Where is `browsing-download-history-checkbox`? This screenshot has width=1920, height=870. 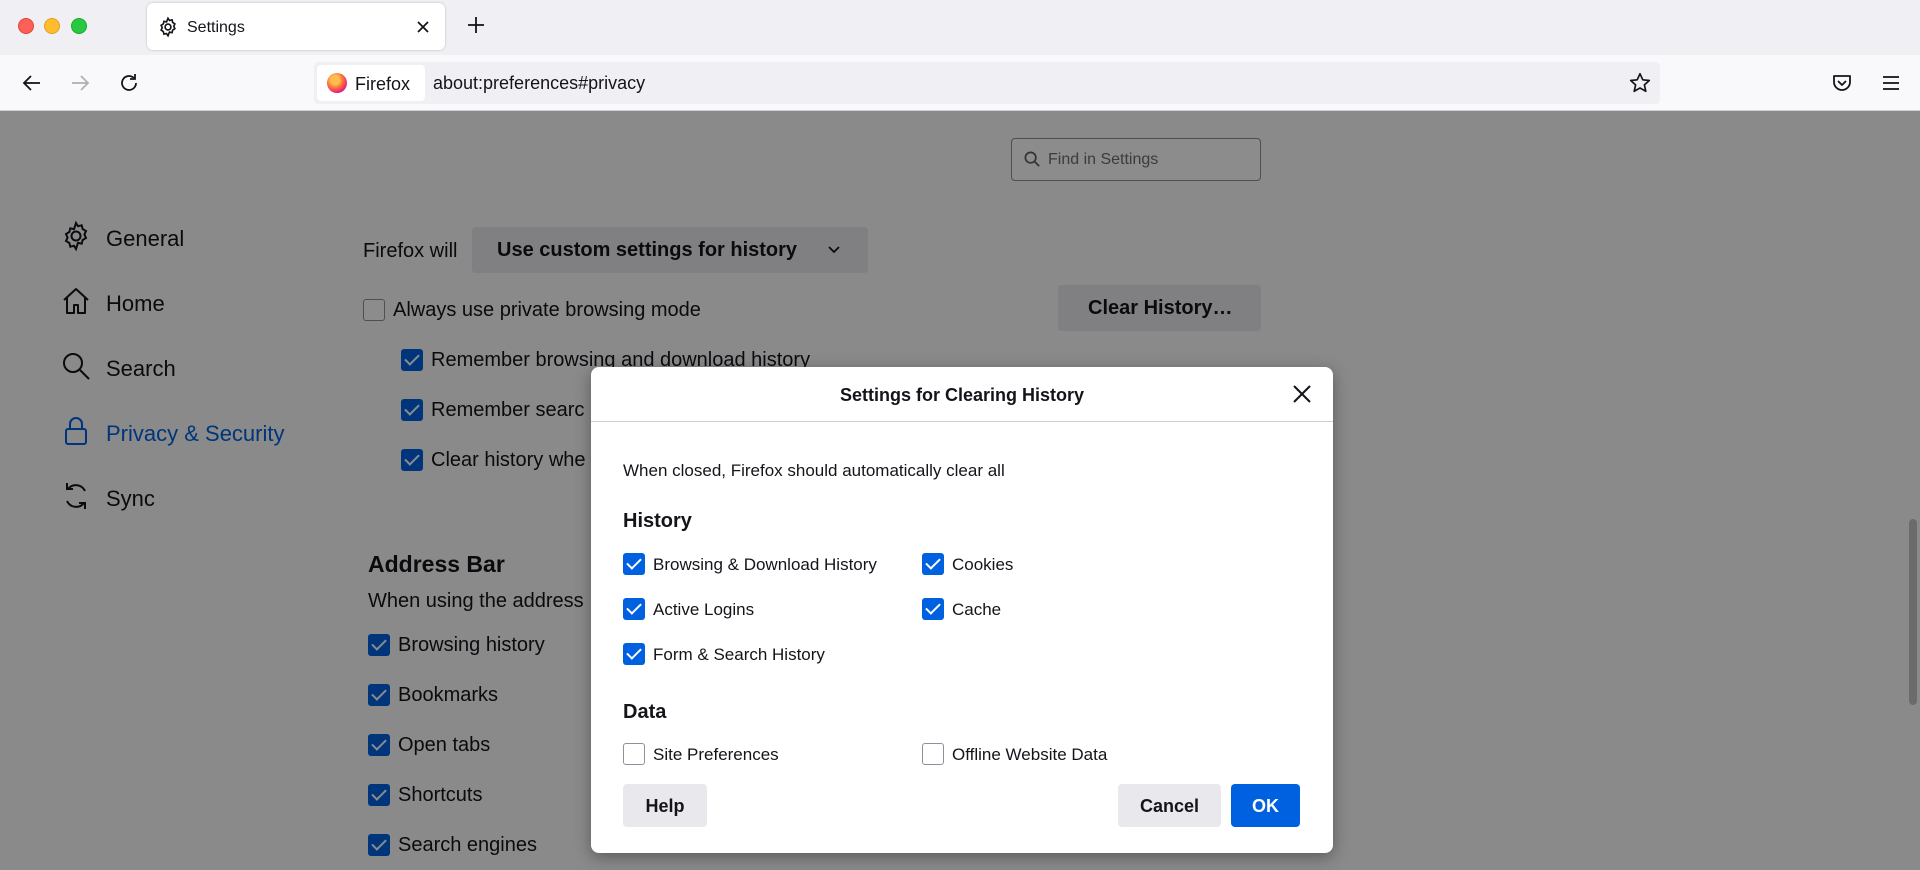 browsing-download-history-checkbox is located at coordinates (634, 564).